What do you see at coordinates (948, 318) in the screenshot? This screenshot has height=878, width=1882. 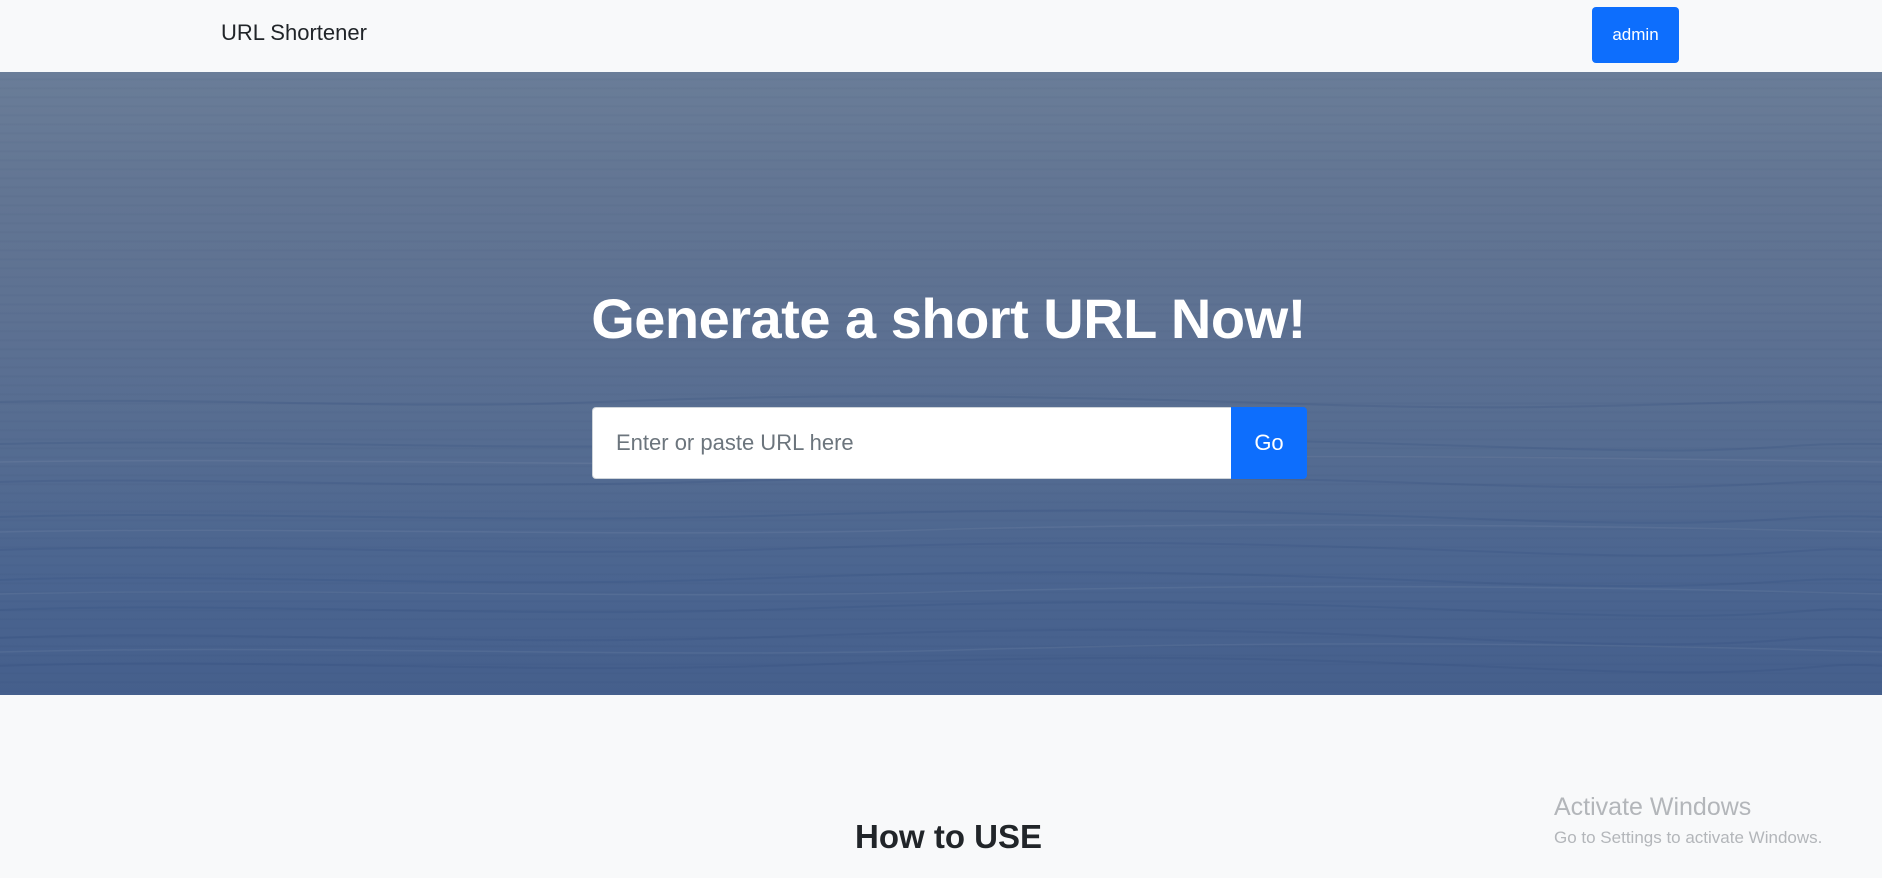 I see `hero-title: Generate a short URL Now!` at bounding box center [948, 318].